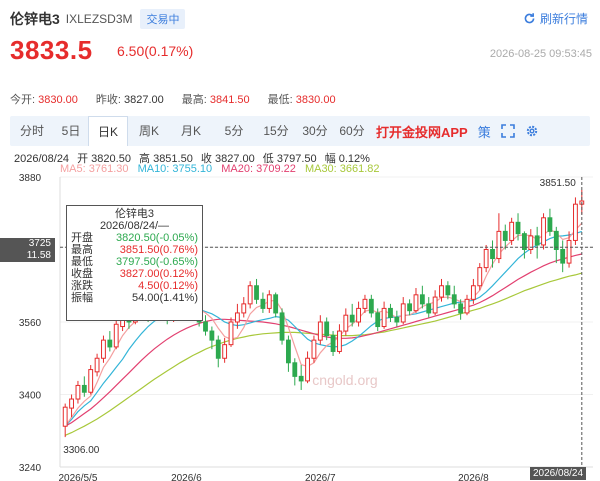 This screenshot has height=481, width=600. What do you see at coordinates (134, 226) in the screenshot?
I see `tooltip-date: 2026/08/24/—` at bounding box center [134, 226].